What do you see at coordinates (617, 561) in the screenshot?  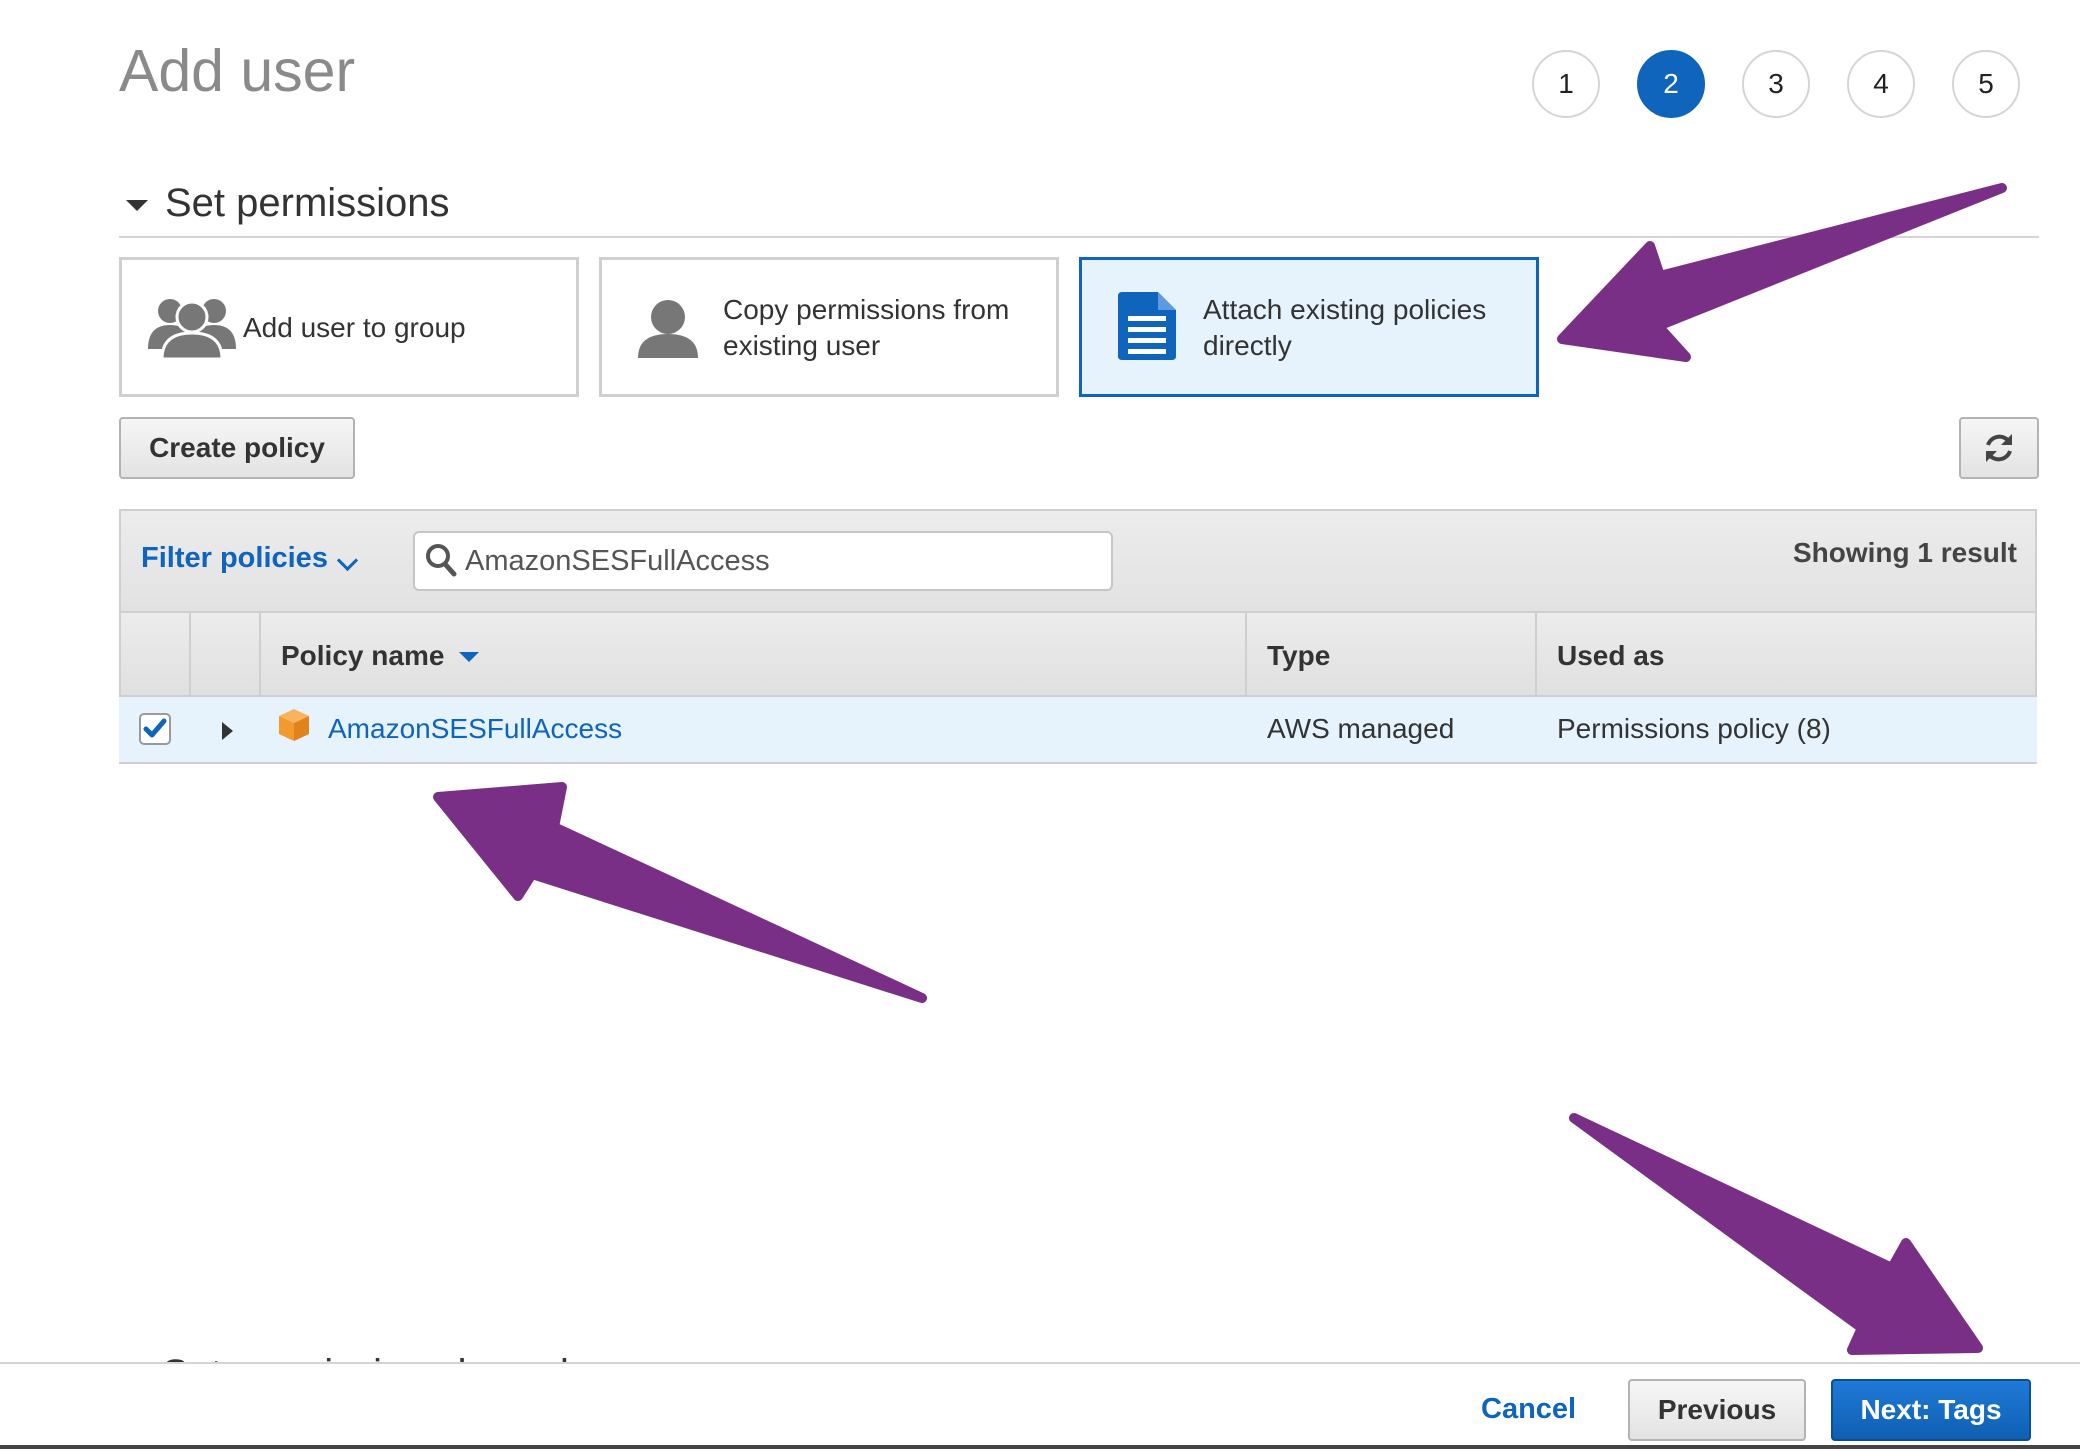 I see `search-value: AmazonSESFullAccess` at bounding box center [617, 561].